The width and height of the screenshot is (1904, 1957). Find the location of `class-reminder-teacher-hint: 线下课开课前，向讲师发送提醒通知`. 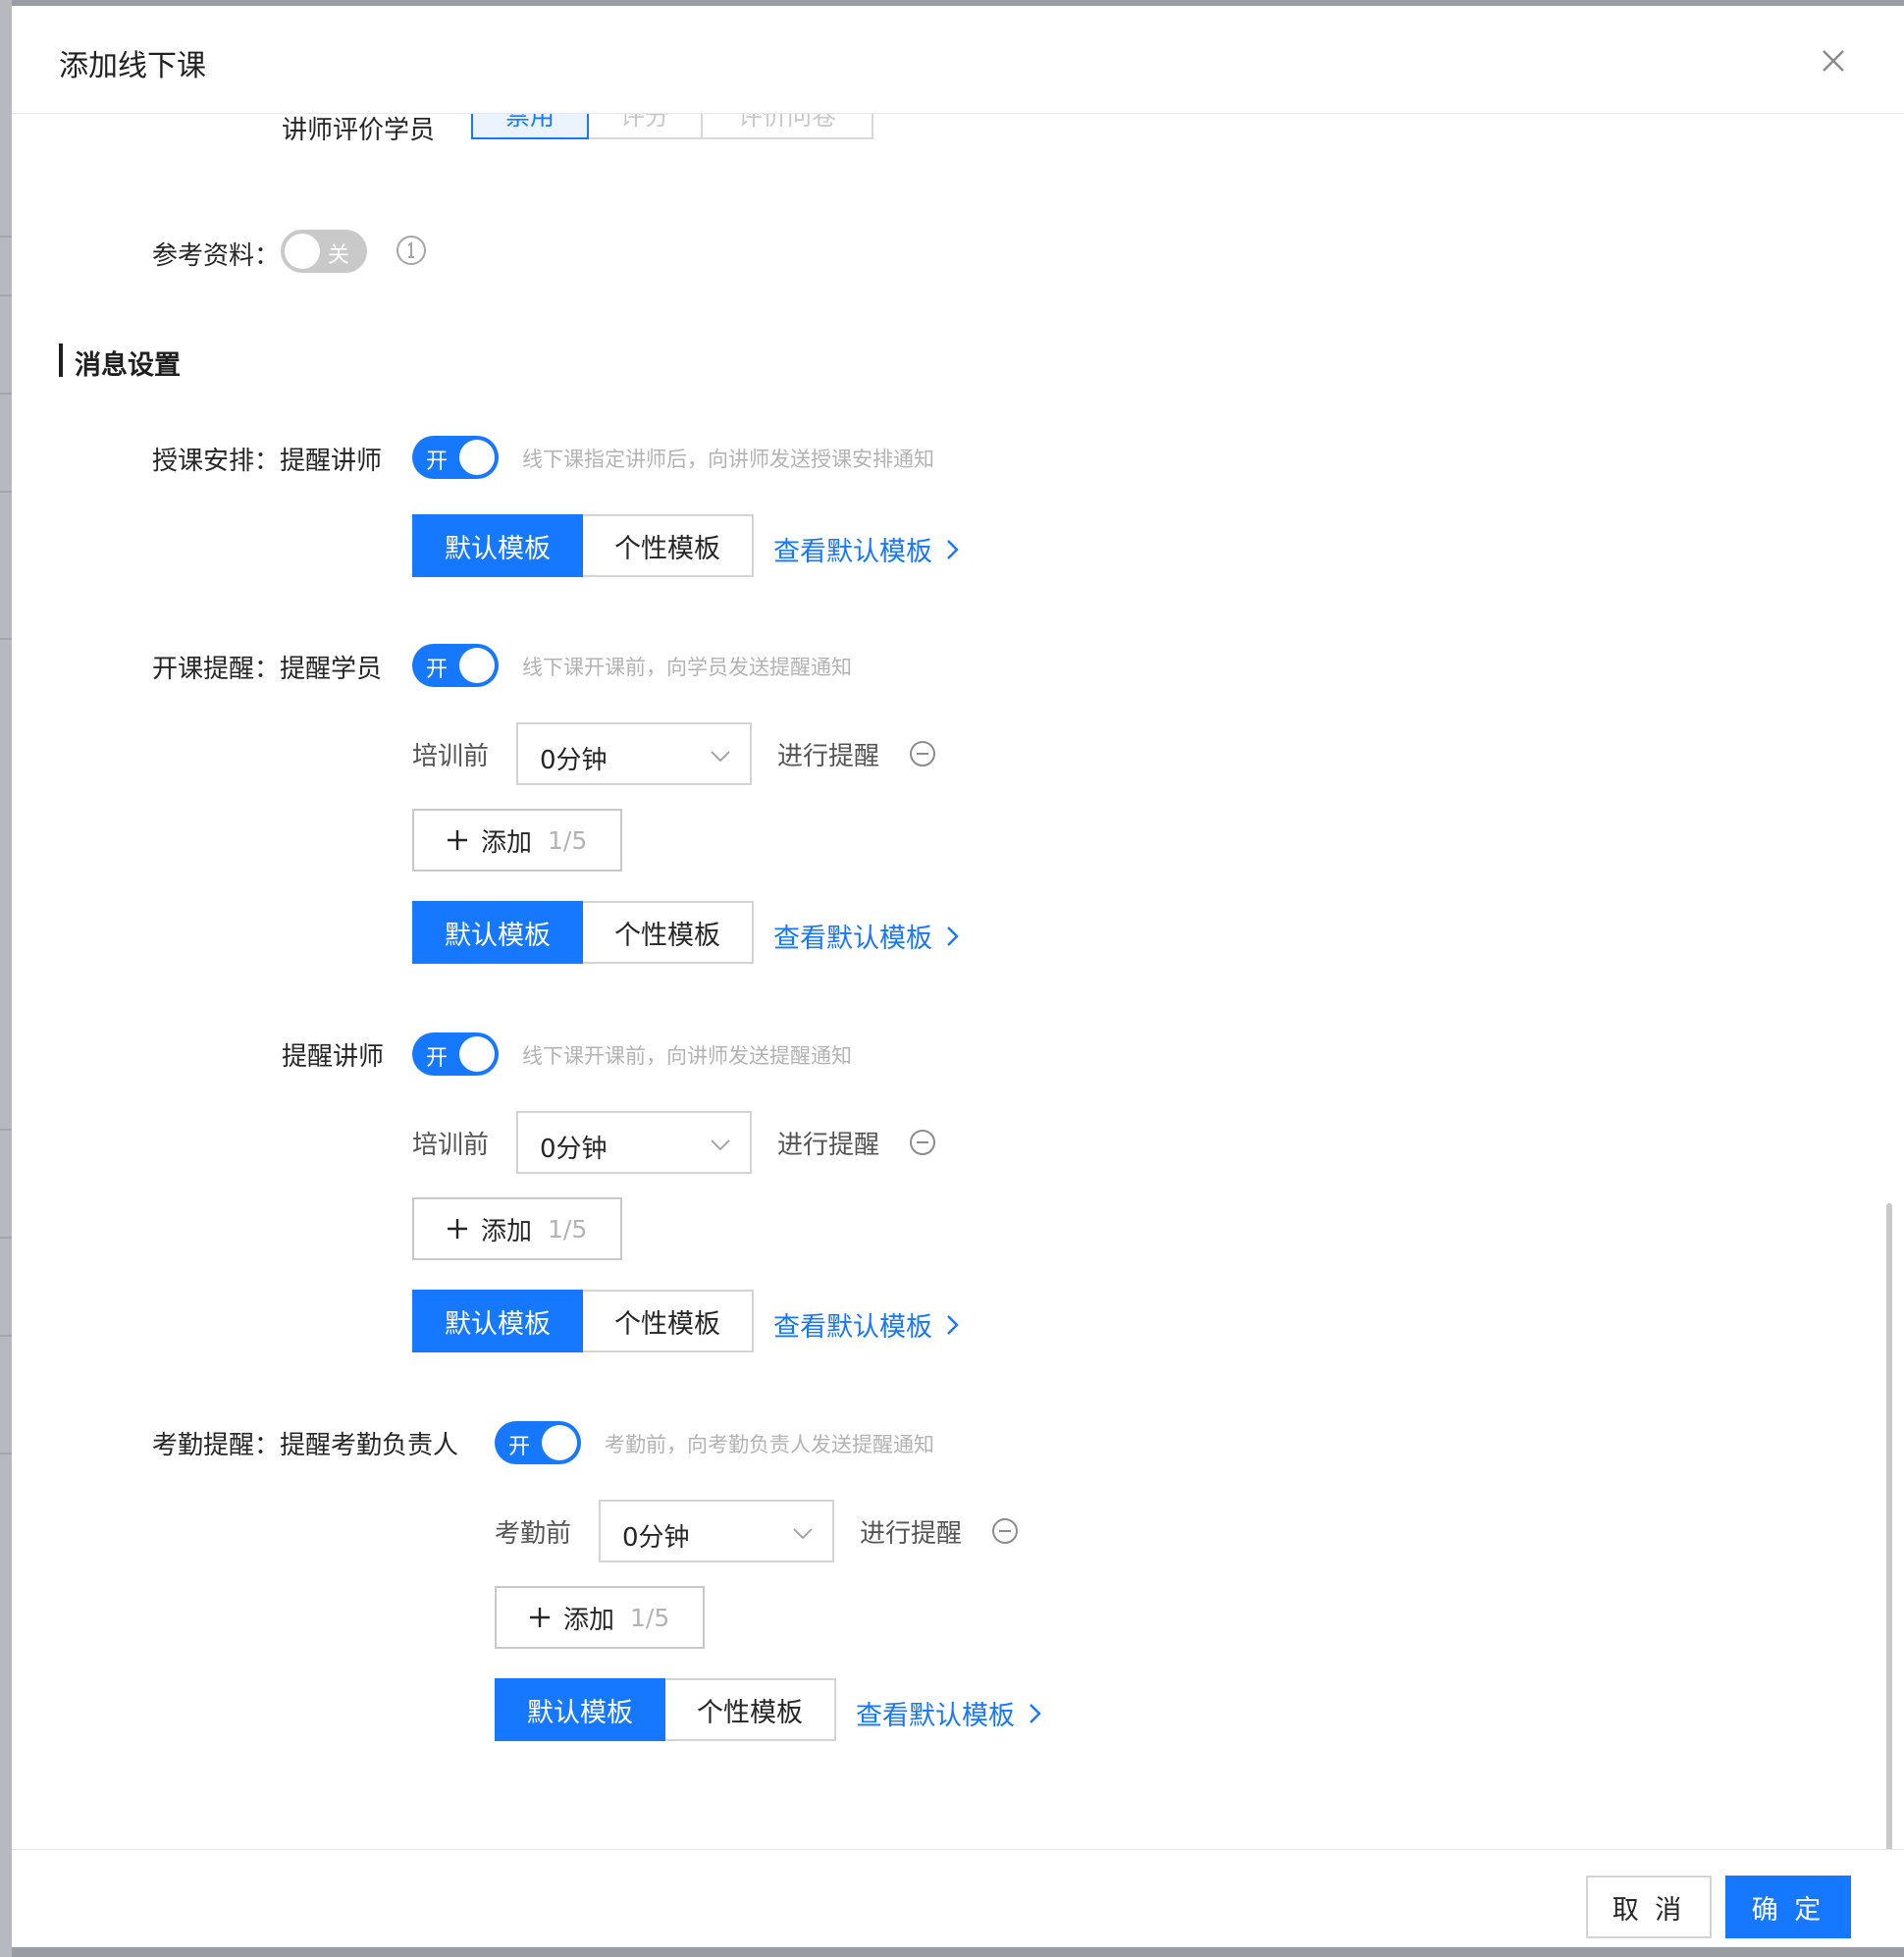

class-reminder-teacher-hint: 线下课开课前，向讲师发送提醒通知 is located at coordinates (687, 1056).